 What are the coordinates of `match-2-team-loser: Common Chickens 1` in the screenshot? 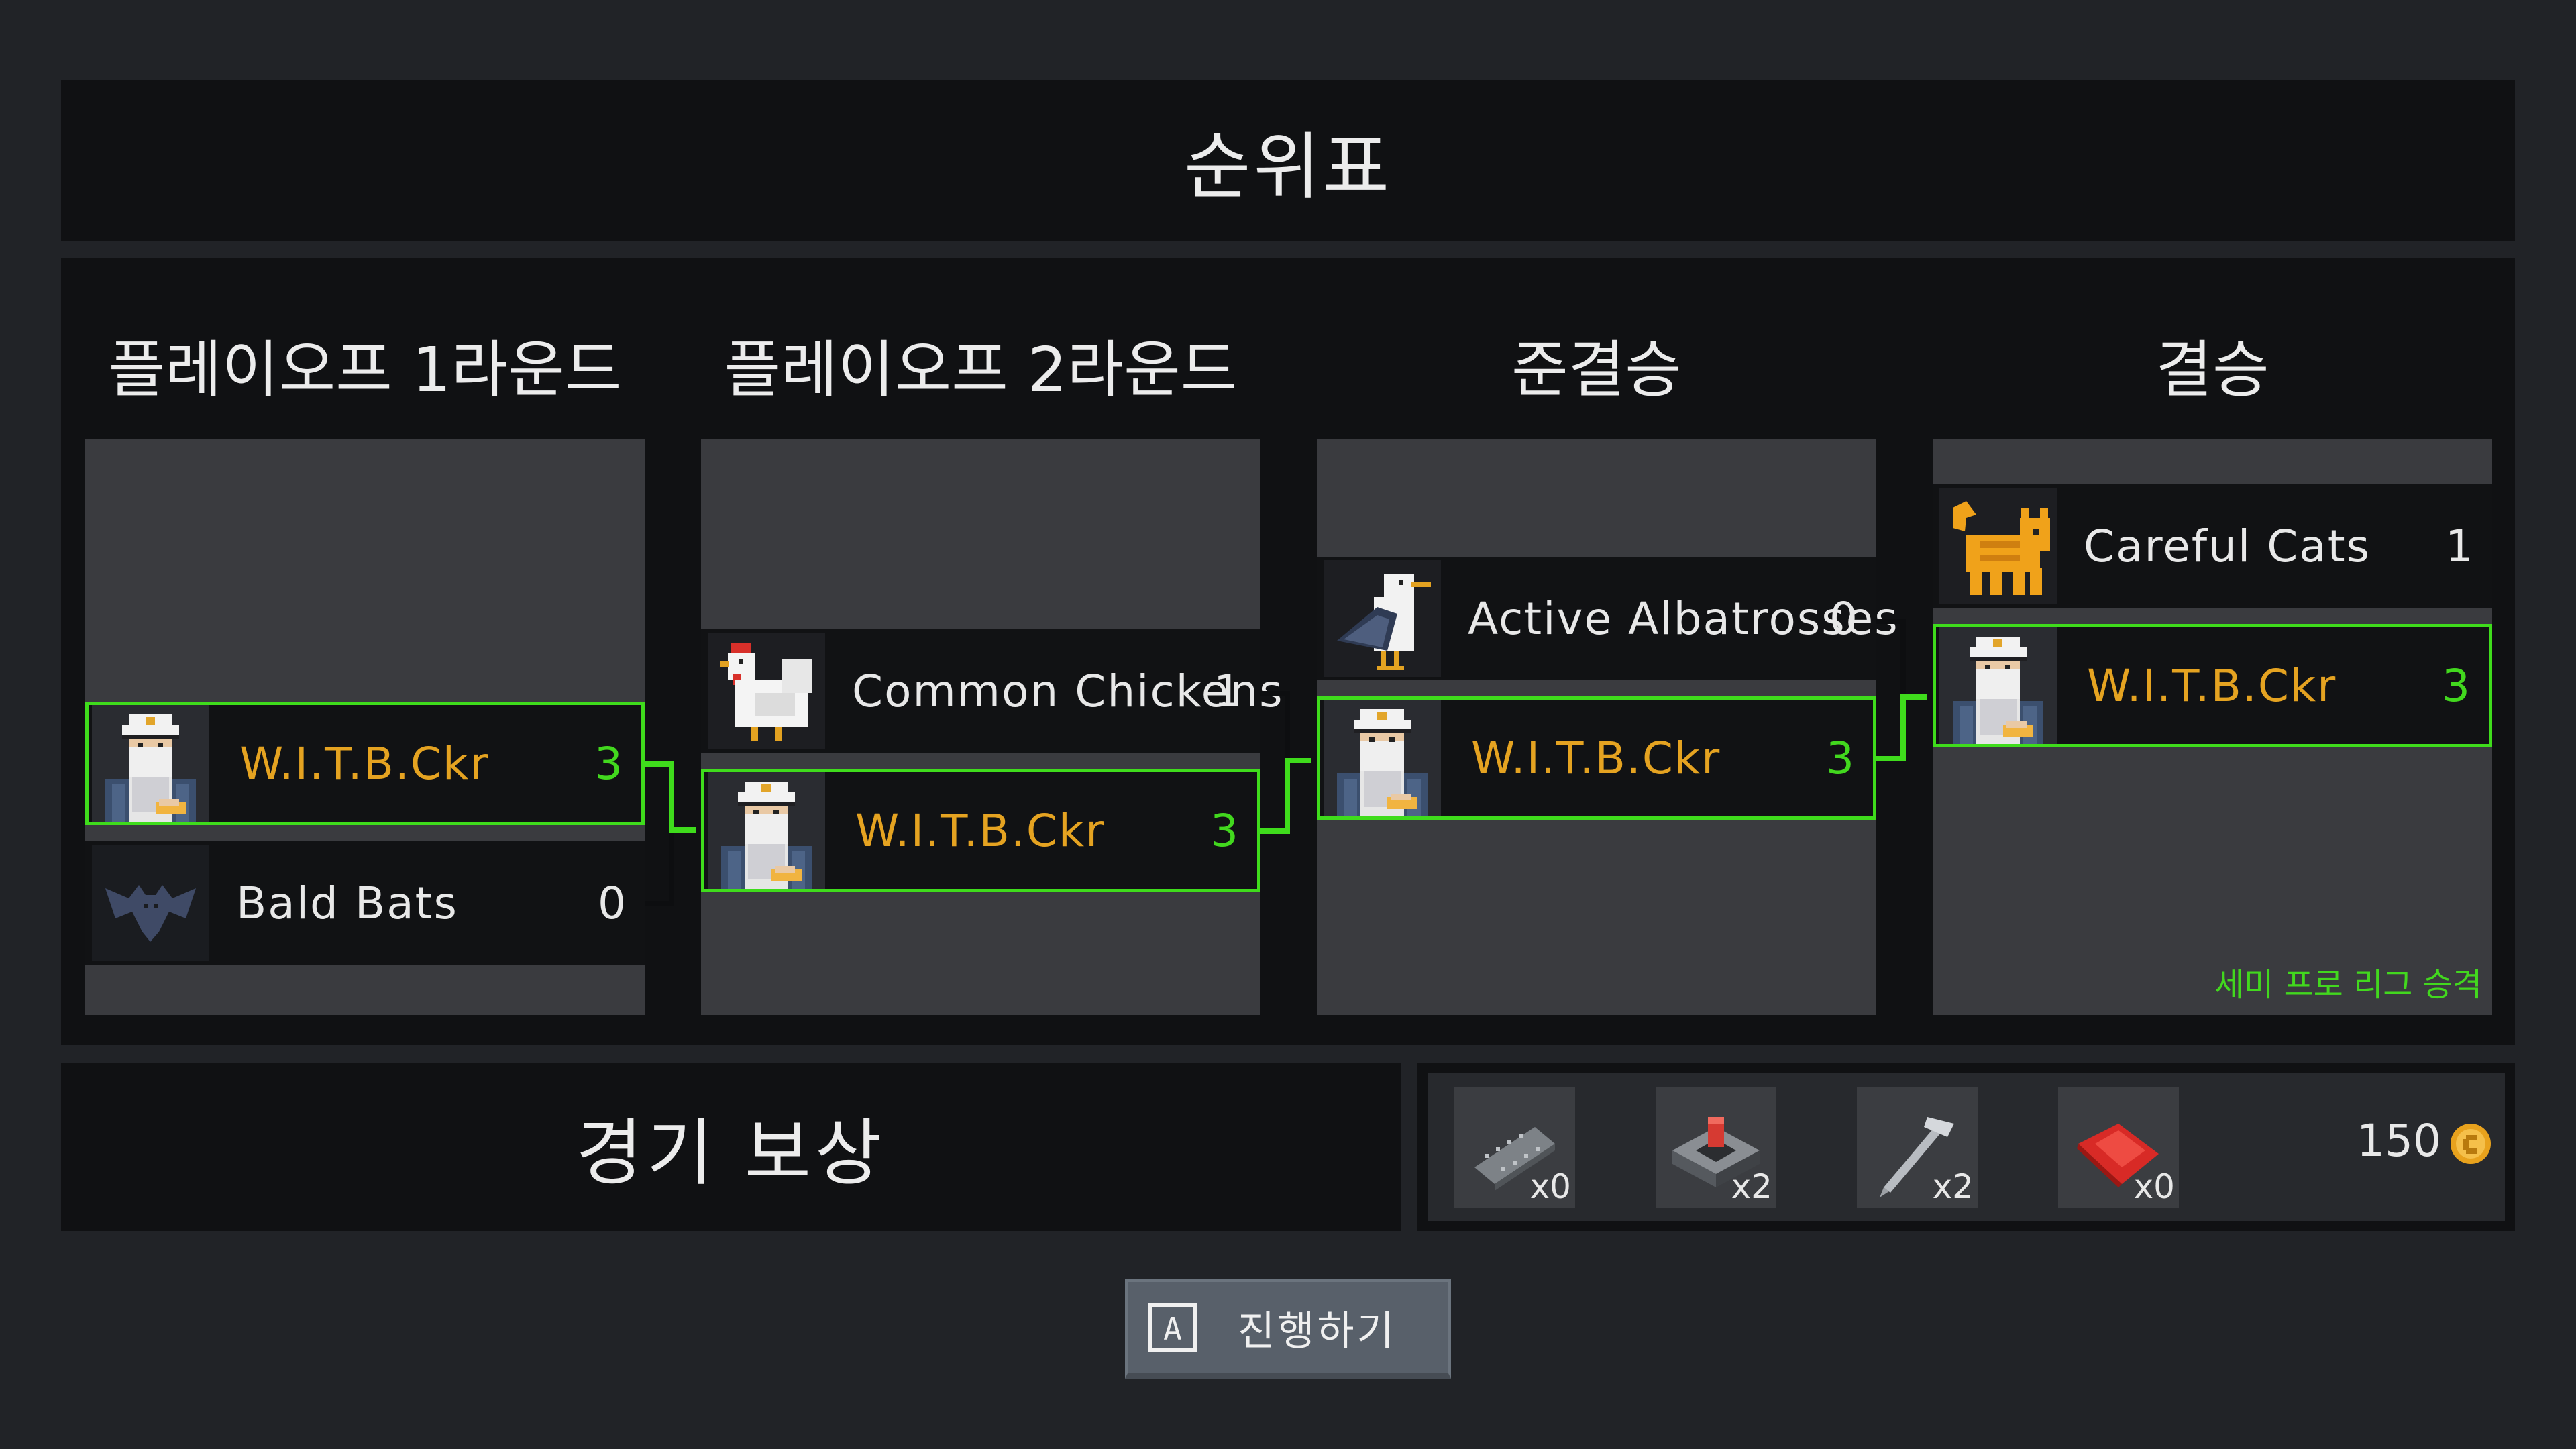 It's located at (991, 691).